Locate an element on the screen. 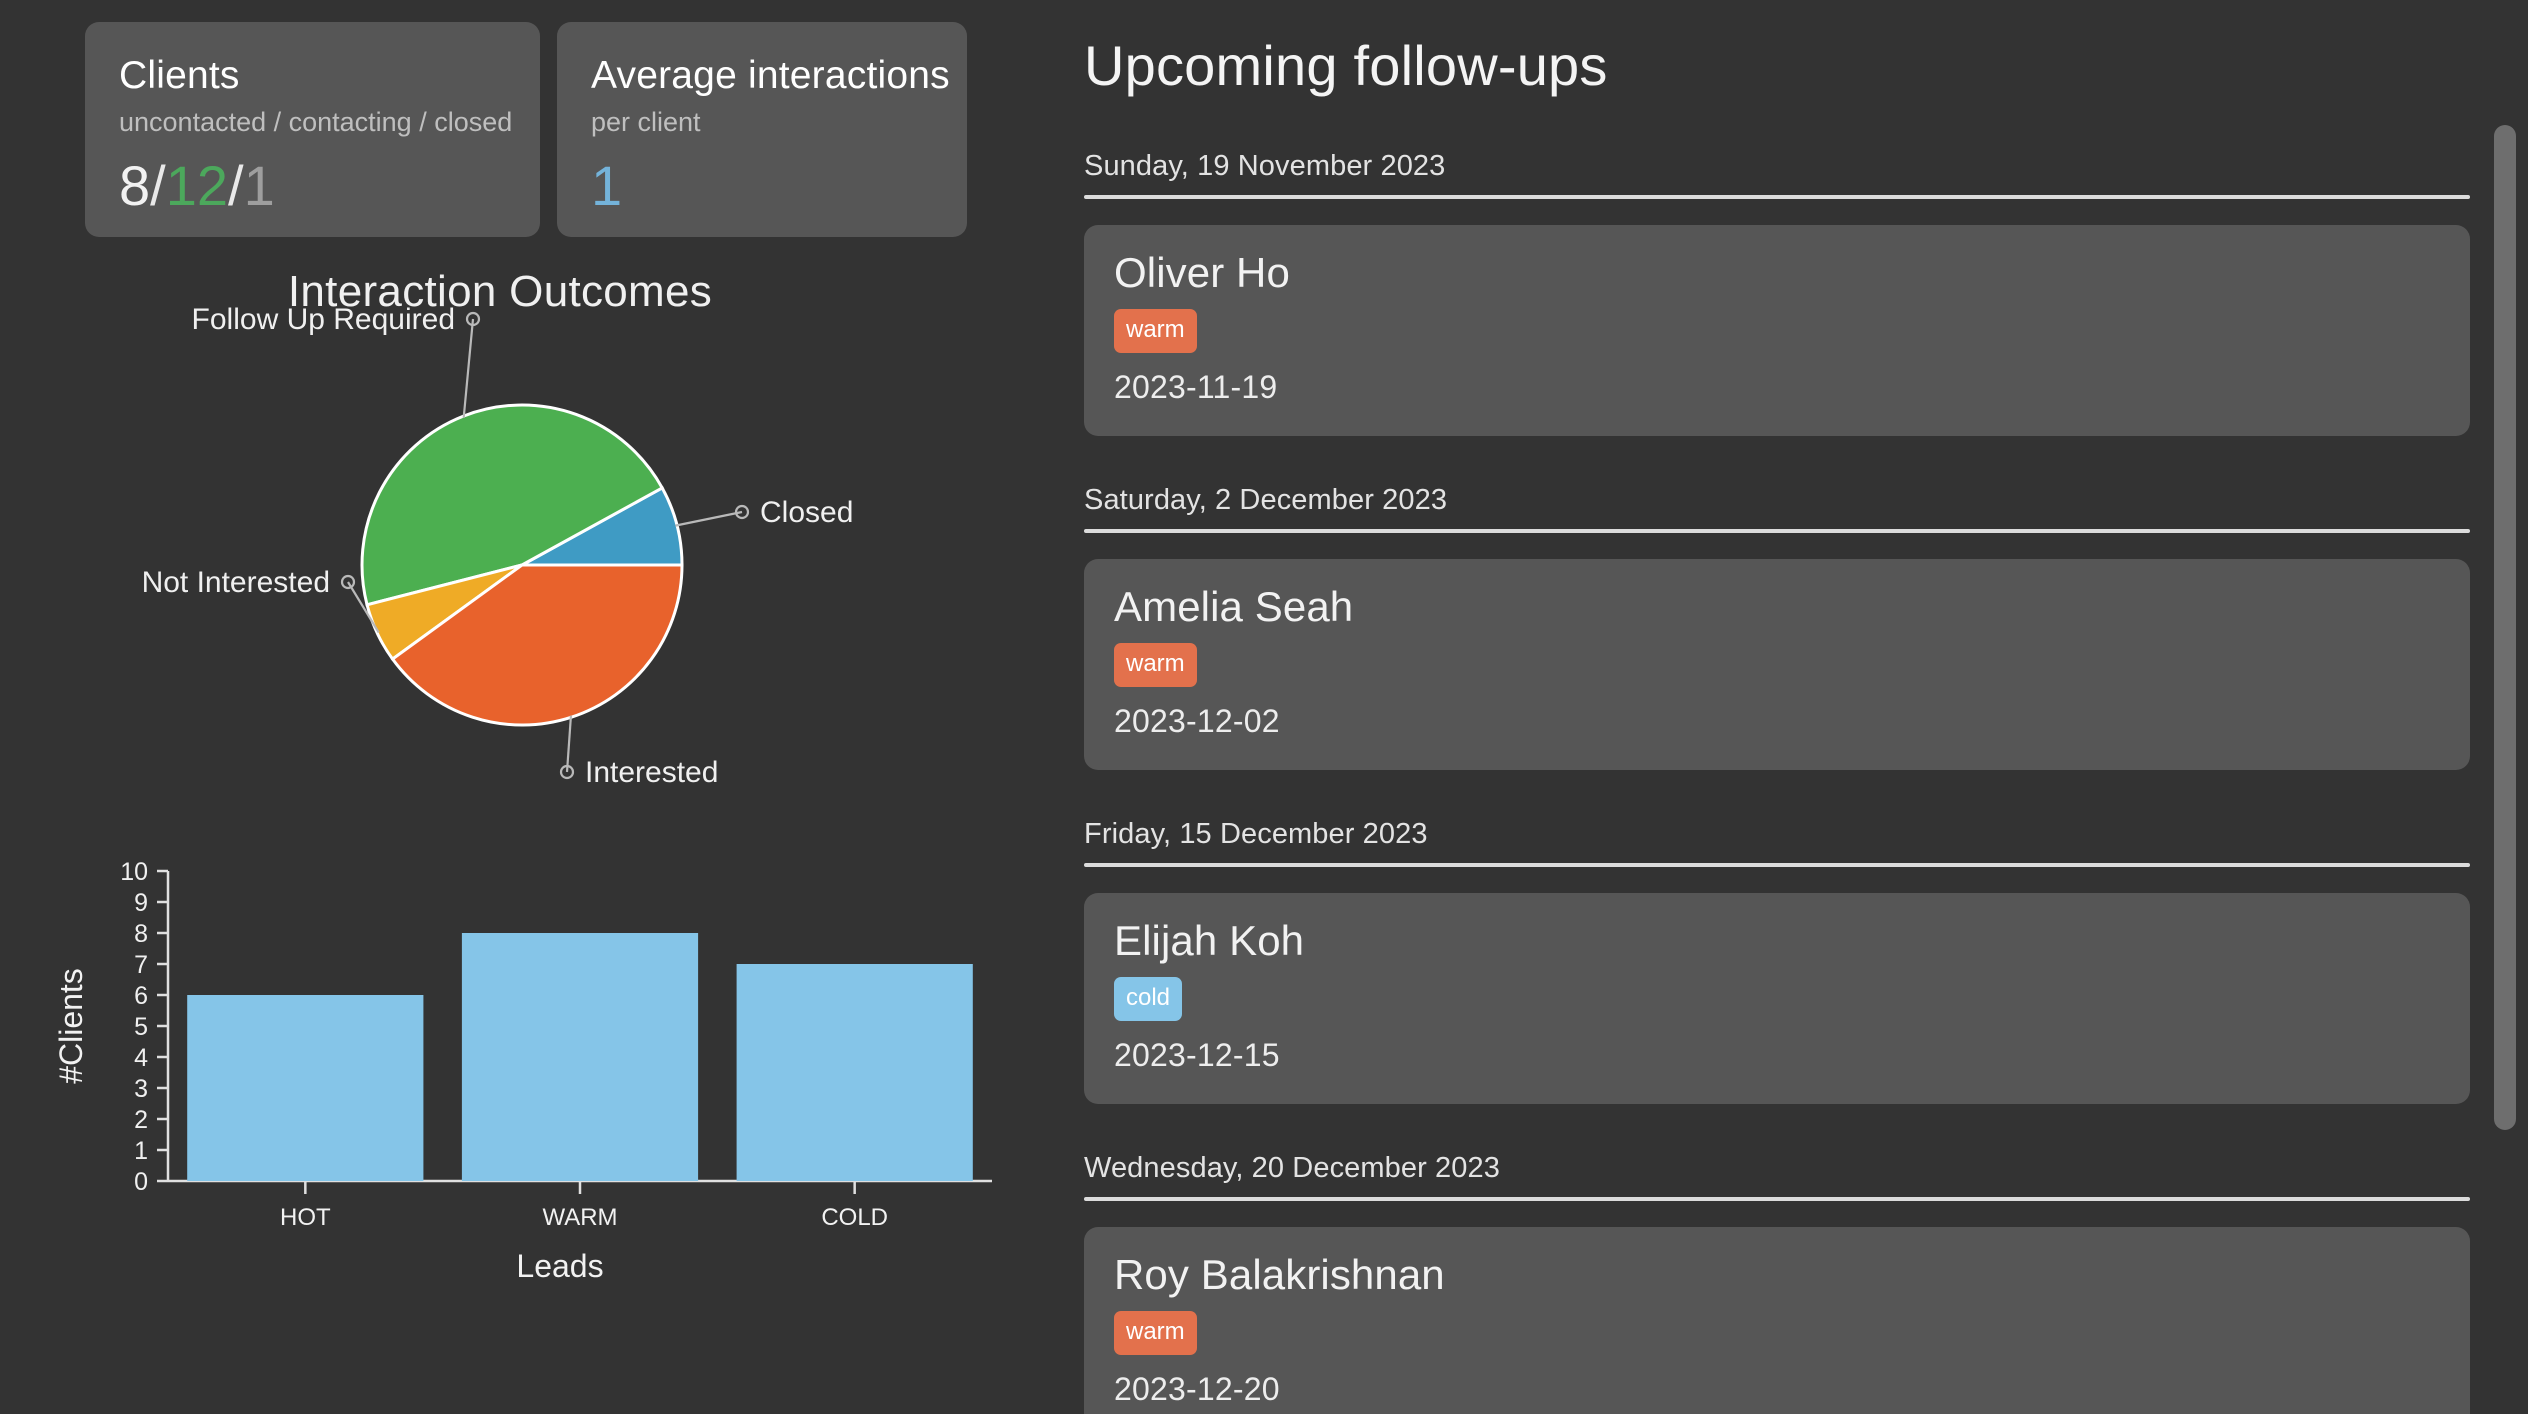  followup-card: Roy Balakrishnan warm 2023-12-20 is located at coordinates (1777, 1320).